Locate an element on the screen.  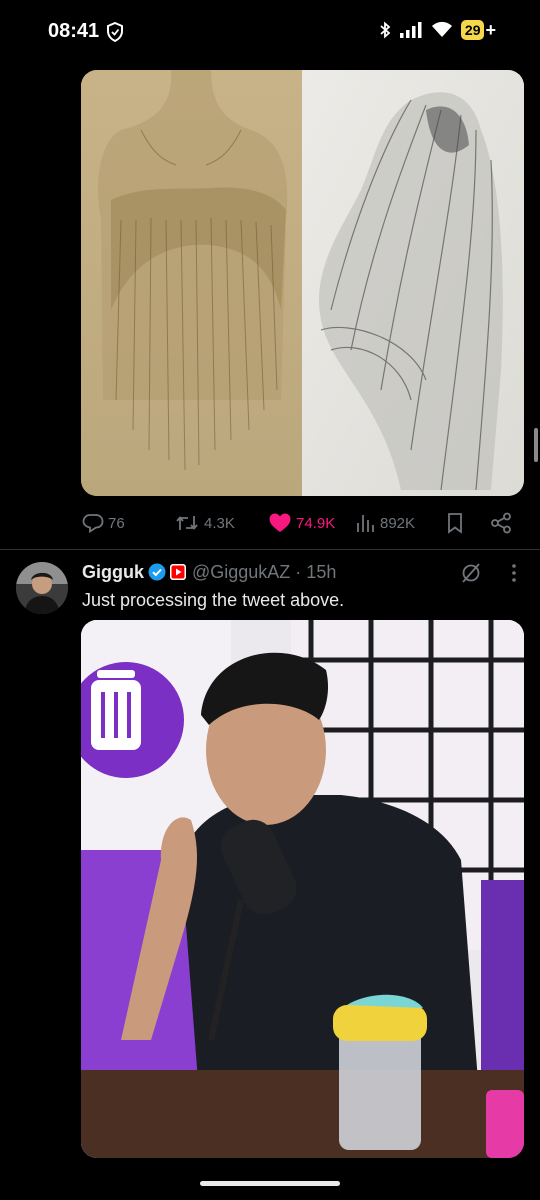
status-time: 08:41 is located at coordinates (74, 31).